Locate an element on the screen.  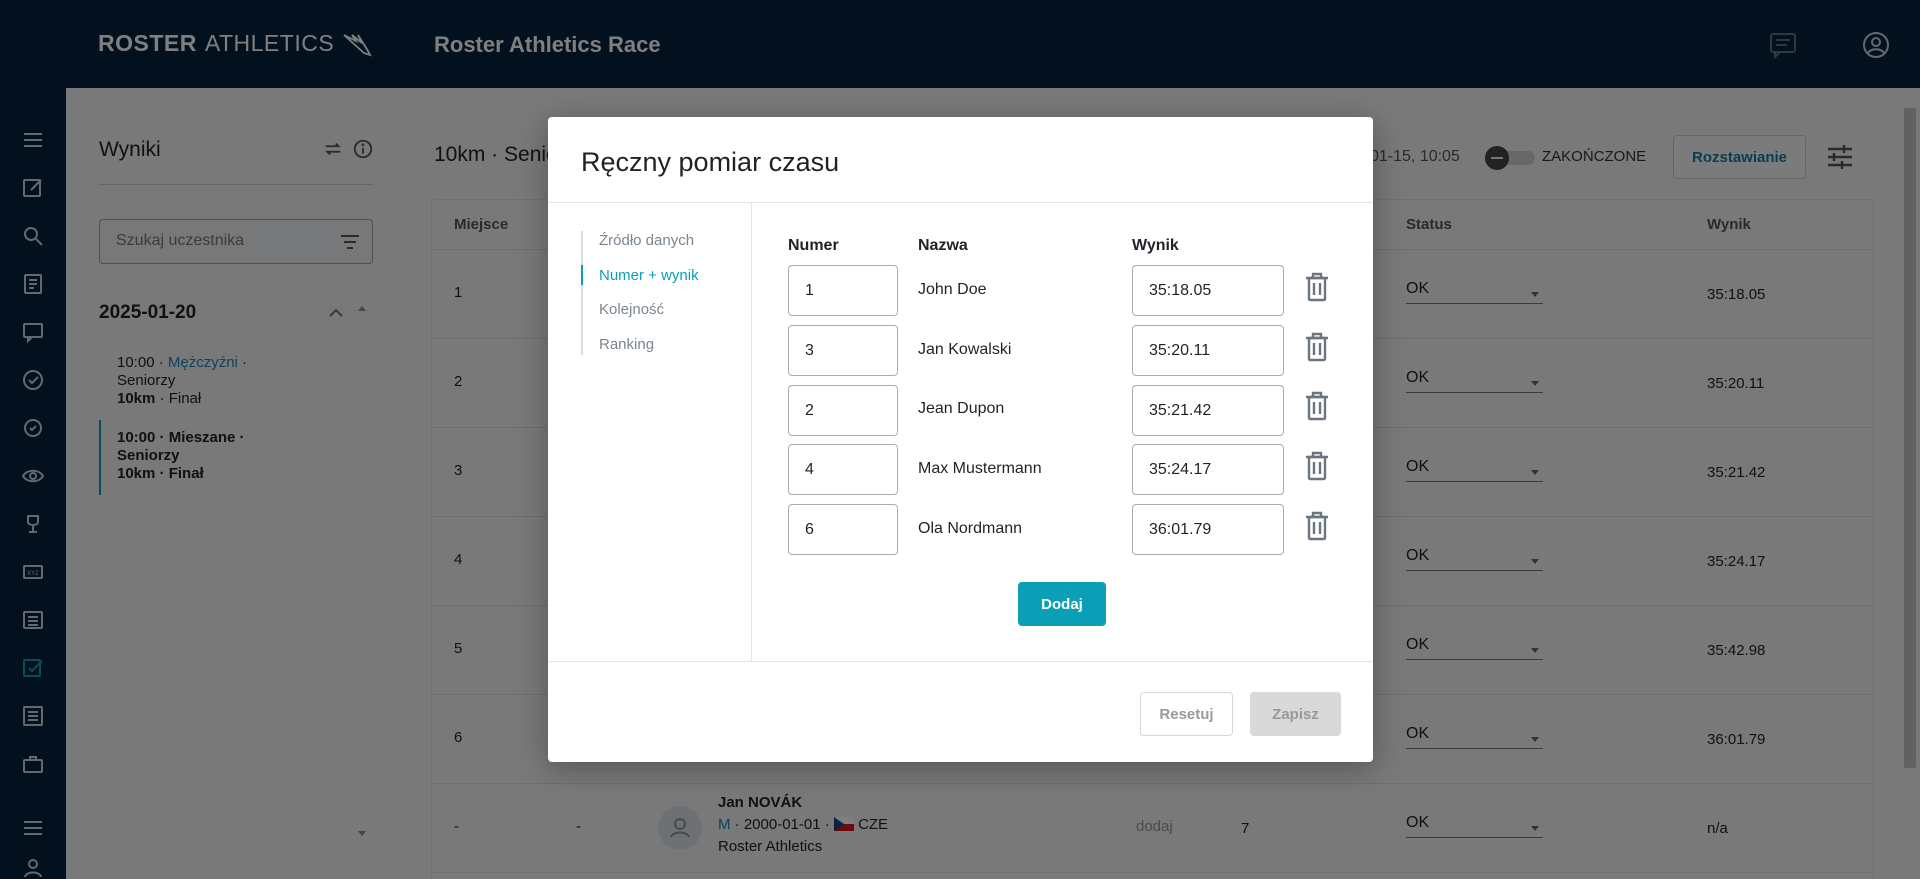
step-data-source: Źródło danych is located at coordinates (646, 240).